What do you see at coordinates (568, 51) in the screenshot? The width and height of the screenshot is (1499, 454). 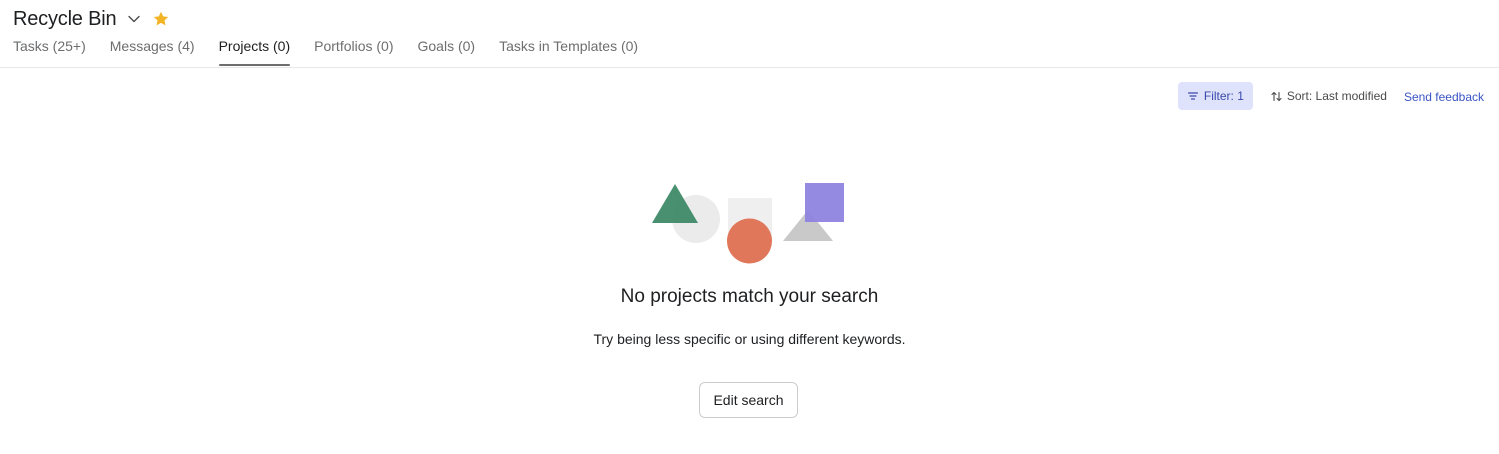 I see `tab-tasks-in-templates: Tasks in Templates (0)` at bounding box center [568, 51].